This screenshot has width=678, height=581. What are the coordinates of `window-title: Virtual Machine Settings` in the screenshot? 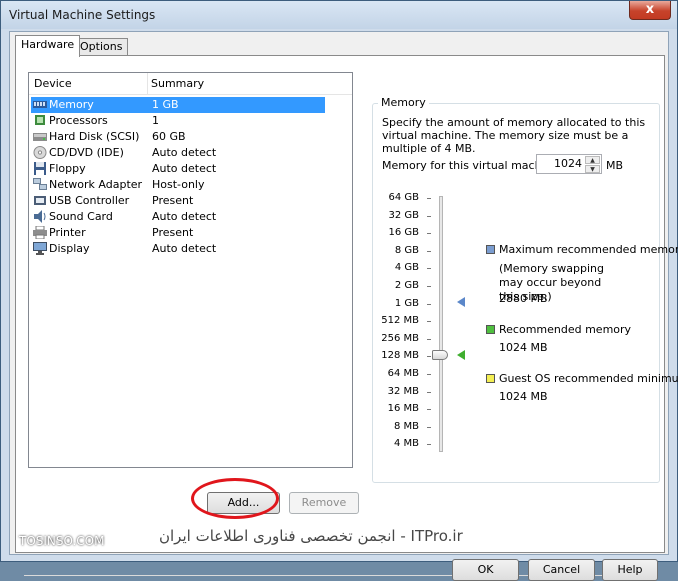 It's located at (82, 15).